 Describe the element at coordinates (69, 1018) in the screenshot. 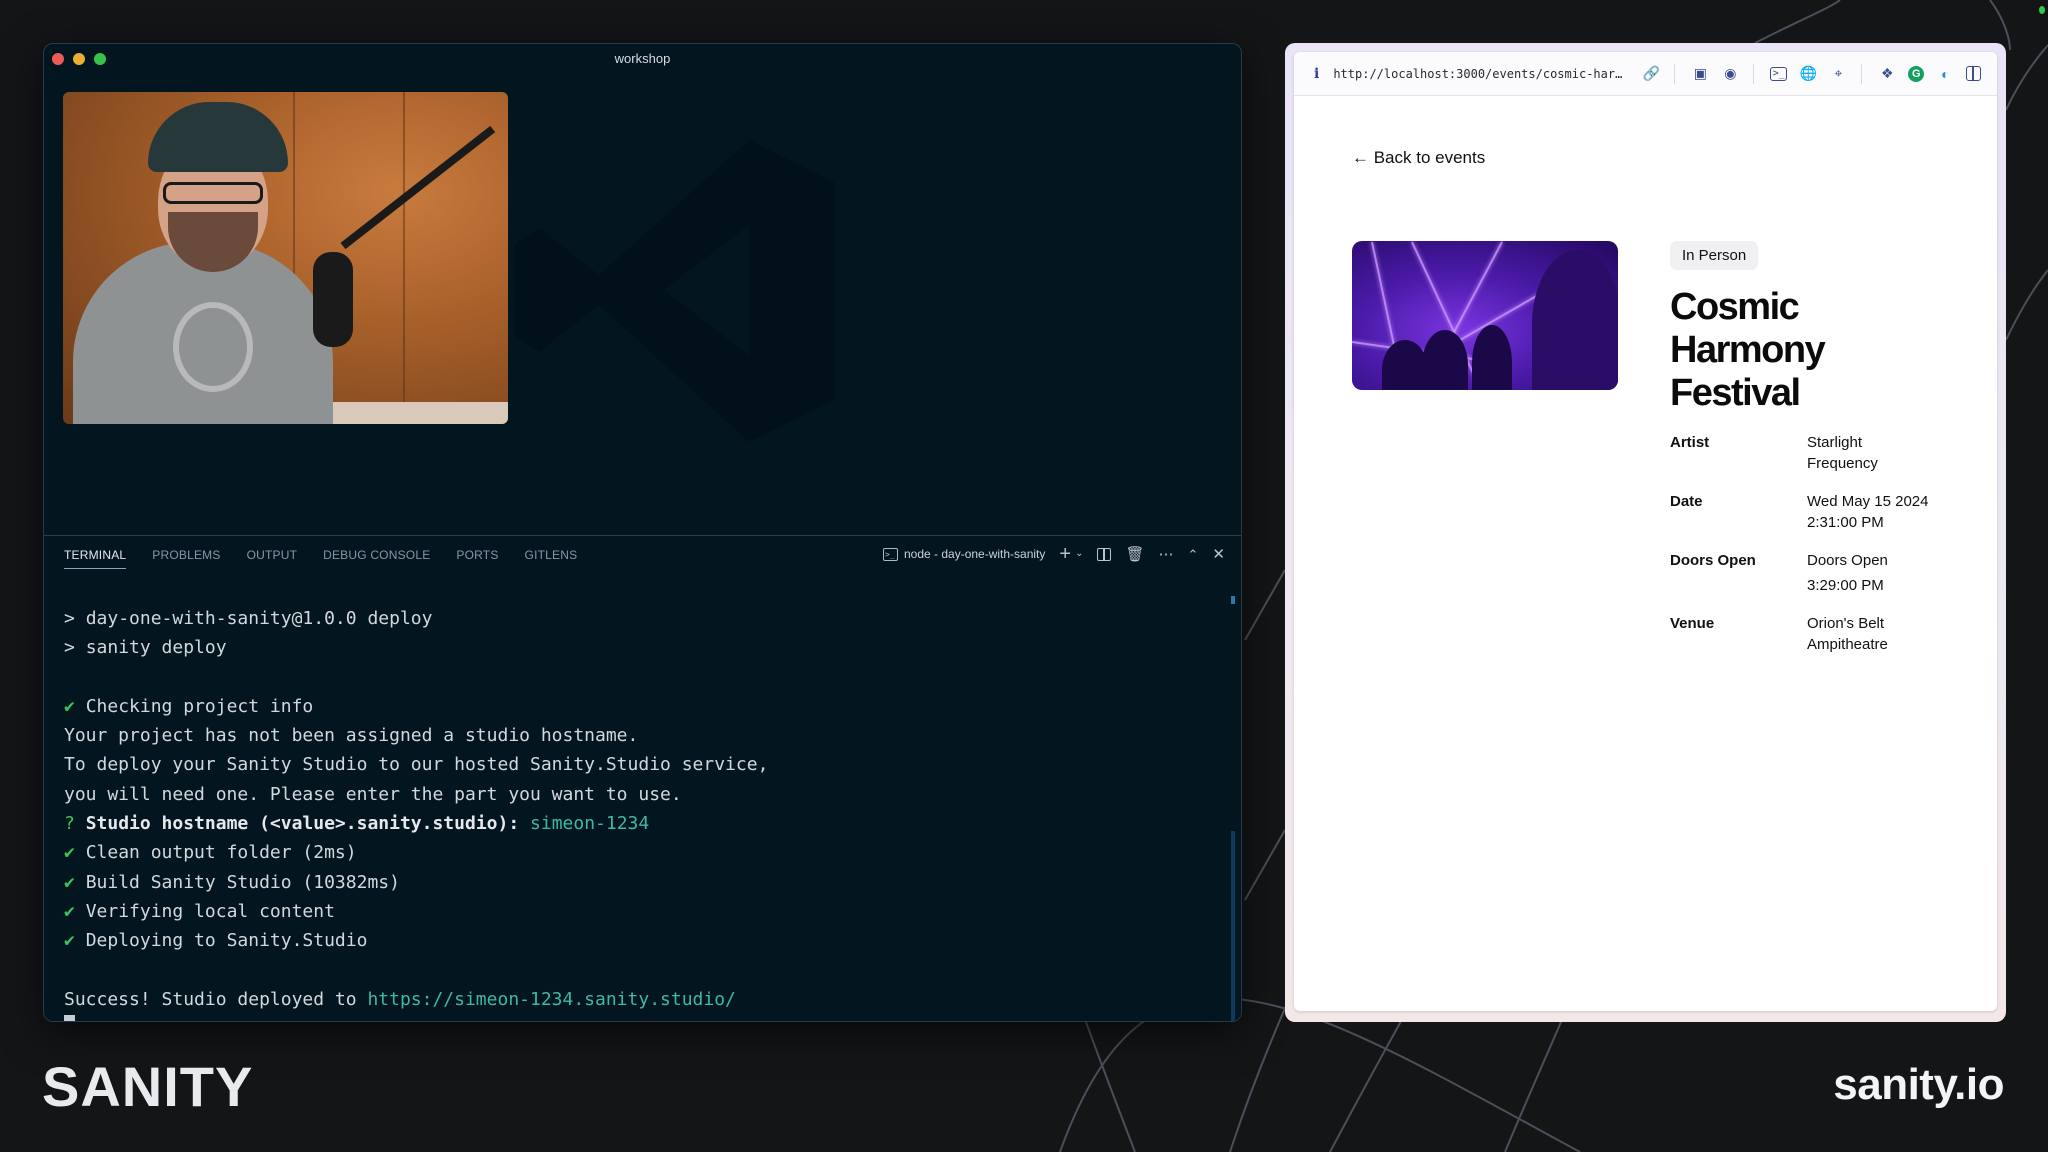

I see `terminal-cursor` at that location.